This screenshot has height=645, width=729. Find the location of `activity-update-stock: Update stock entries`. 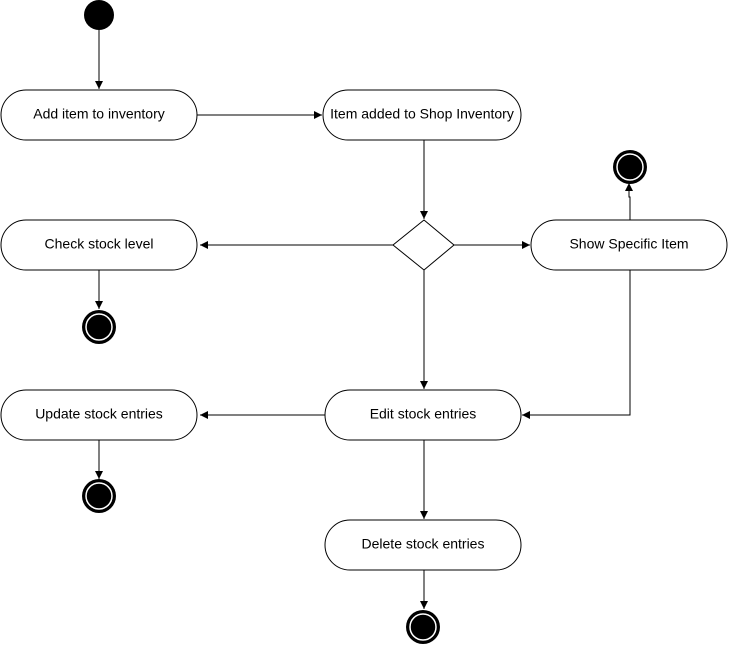

activity-update-stock: Update stock entries is located at coordinates (99, 415).